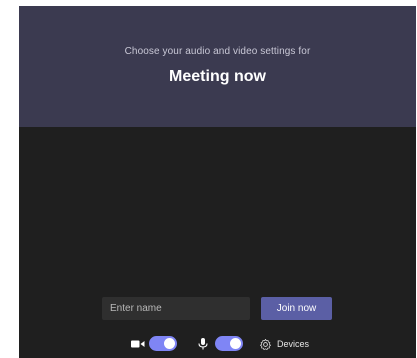 The height and width of the screenshot is (358, 417). What do you see at coordinates (163, 343) in the screenshot?
I see `camera-toggle` at bounding box center [163, 343].